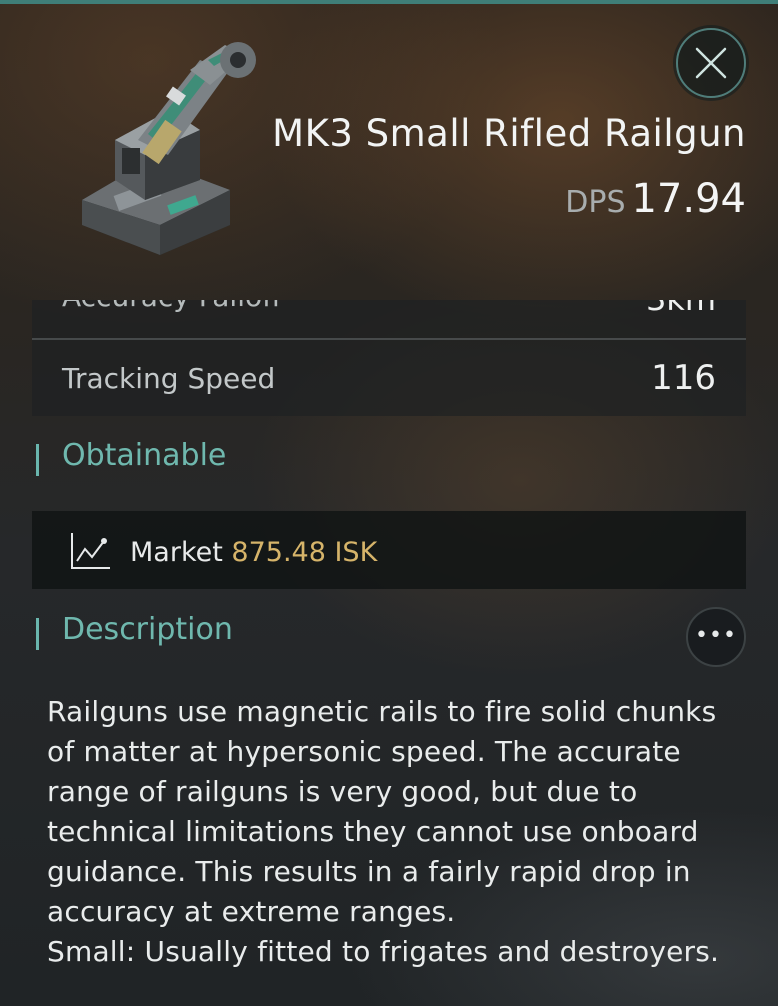 This screenshot has height=1006, width=778. Describe the element at coordinates (144, 455) in the screenshot. I see `section-title: Obtainable` at that location.